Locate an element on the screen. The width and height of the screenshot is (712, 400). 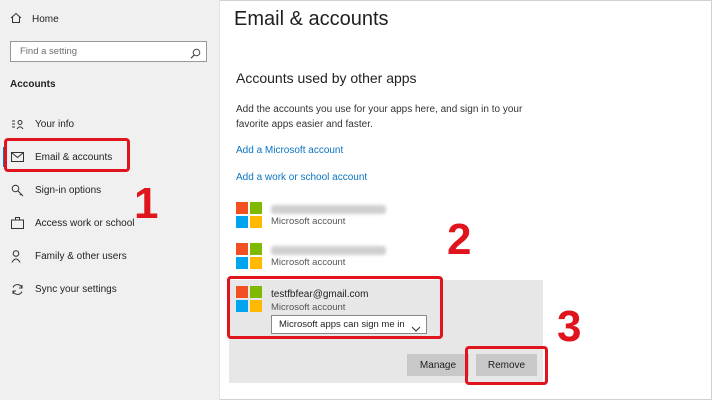
section-label-accounts: Accounts is located at coordinates (33, 84).